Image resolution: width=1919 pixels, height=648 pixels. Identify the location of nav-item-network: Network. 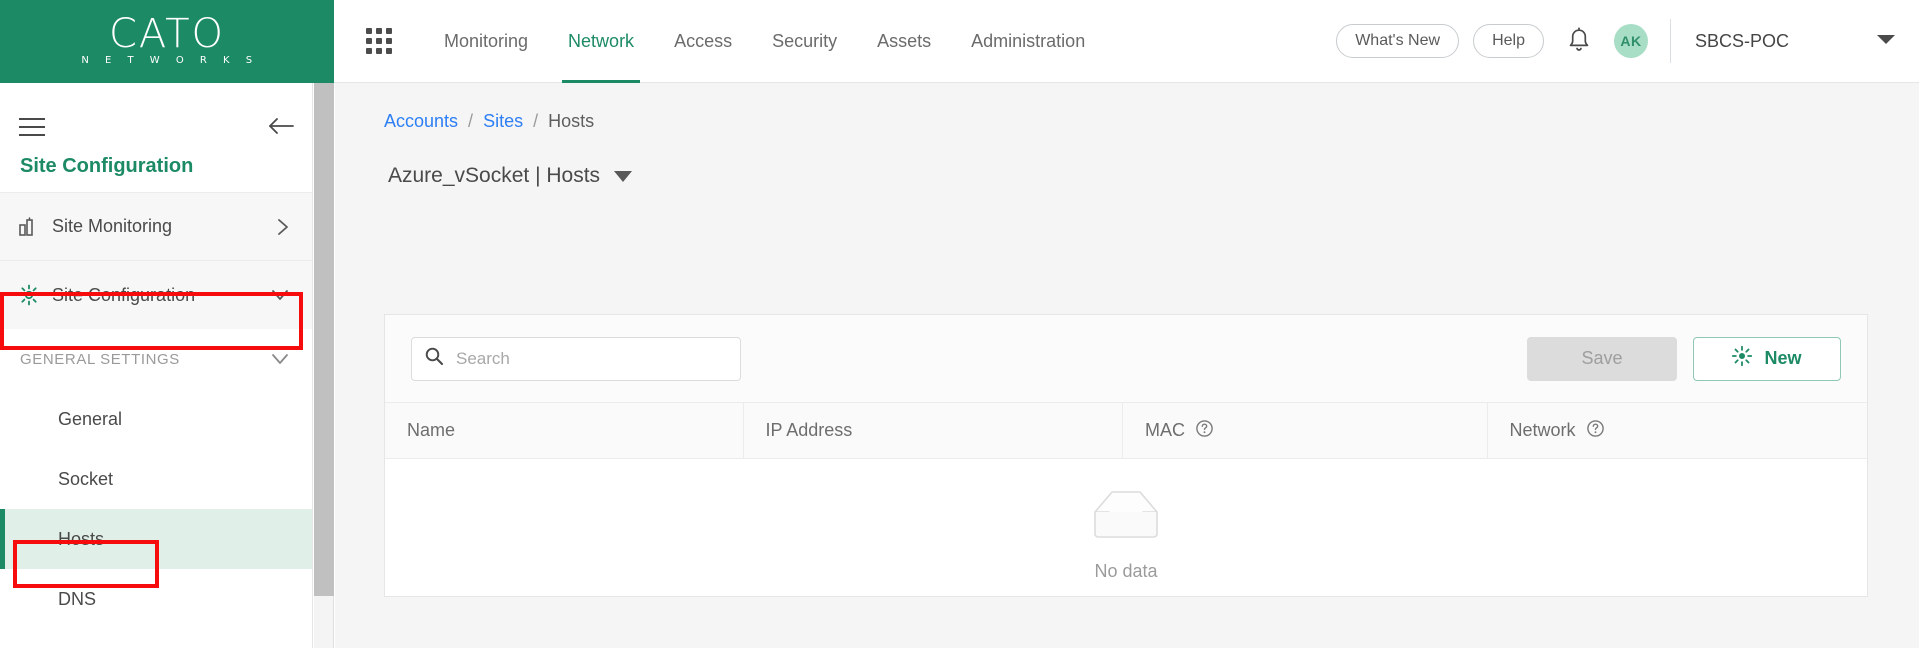
(601, 41).